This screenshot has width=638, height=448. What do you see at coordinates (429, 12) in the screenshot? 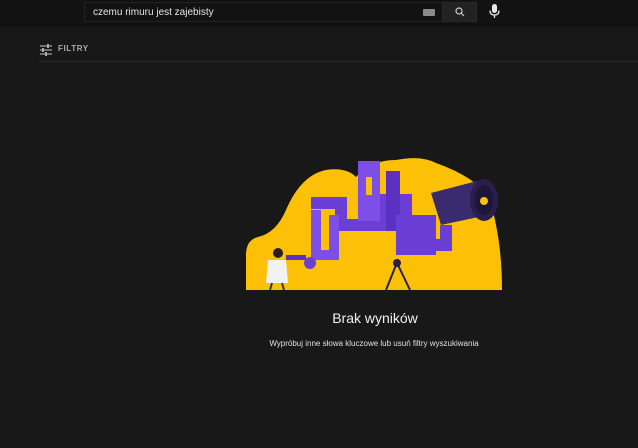
I see `keyboard-icon` at bounding box center [429, 12].